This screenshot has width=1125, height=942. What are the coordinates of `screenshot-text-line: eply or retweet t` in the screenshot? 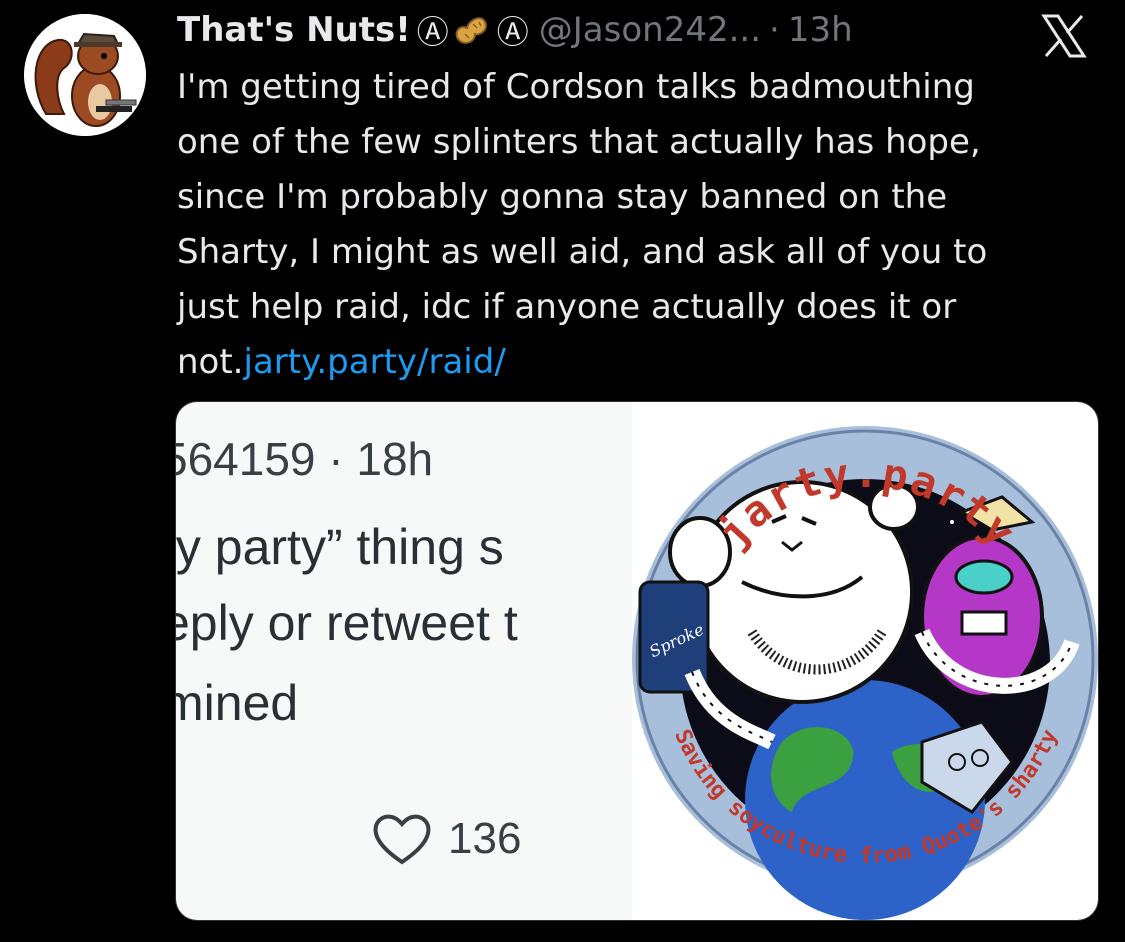 It's located at (347, 623).